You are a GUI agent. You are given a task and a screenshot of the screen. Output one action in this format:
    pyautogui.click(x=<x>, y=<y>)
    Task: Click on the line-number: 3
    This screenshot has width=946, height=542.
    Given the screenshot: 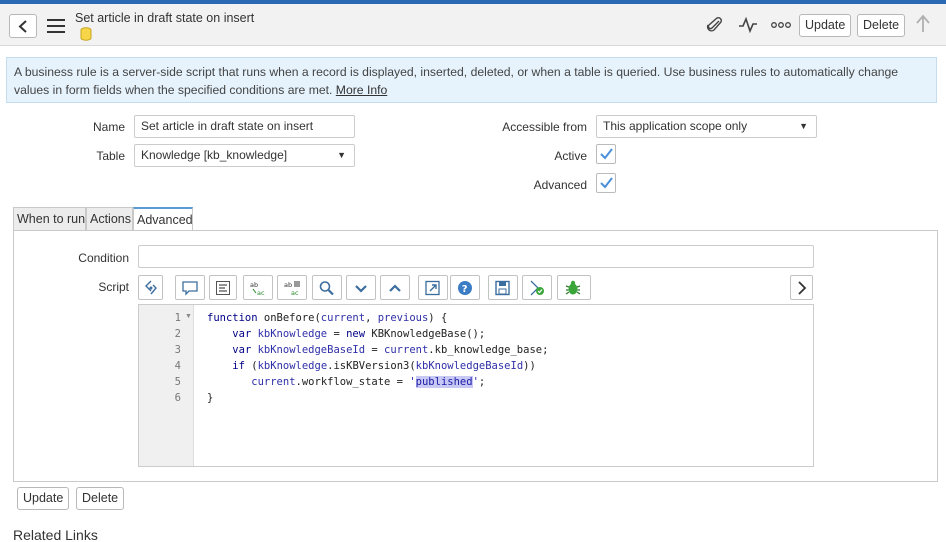 What is the action you would take?
    pyautogui.click(x=177, y=350)
    